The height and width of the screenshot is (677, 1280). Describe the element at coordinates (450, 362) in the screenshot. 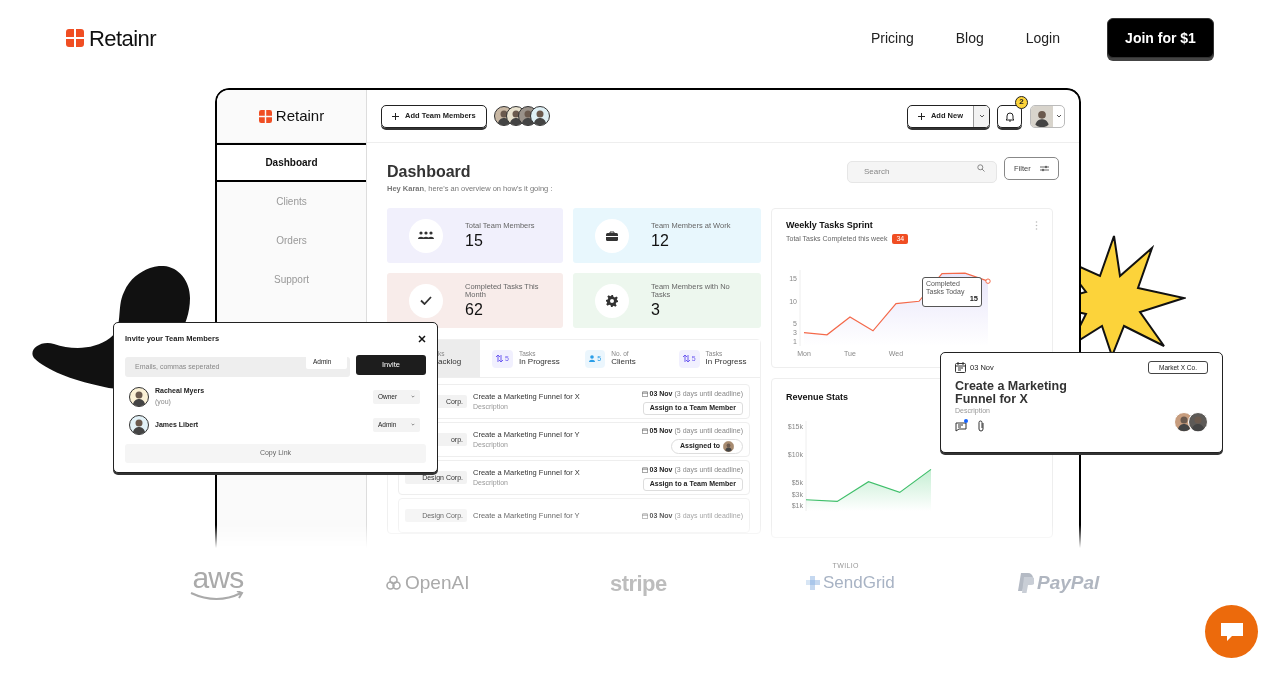

I see `tab-label: acklog` at that location.